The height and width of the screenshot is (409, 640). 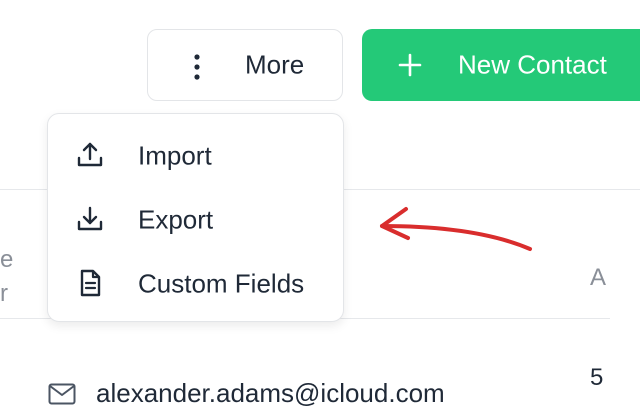 What do you see at coordinates (175, 155) in the screenshot?
I see `menu-item-label: Import` at bounding box center [175, 155].